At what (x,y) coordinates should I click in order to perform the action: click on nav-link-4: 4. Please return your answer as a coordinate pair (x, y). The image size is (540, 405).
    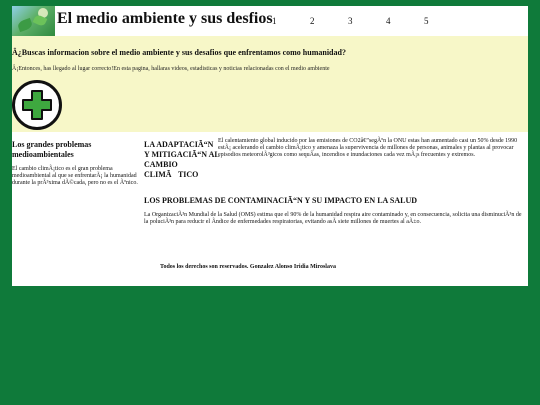
    Looking at the image, I should click on (388, 21).